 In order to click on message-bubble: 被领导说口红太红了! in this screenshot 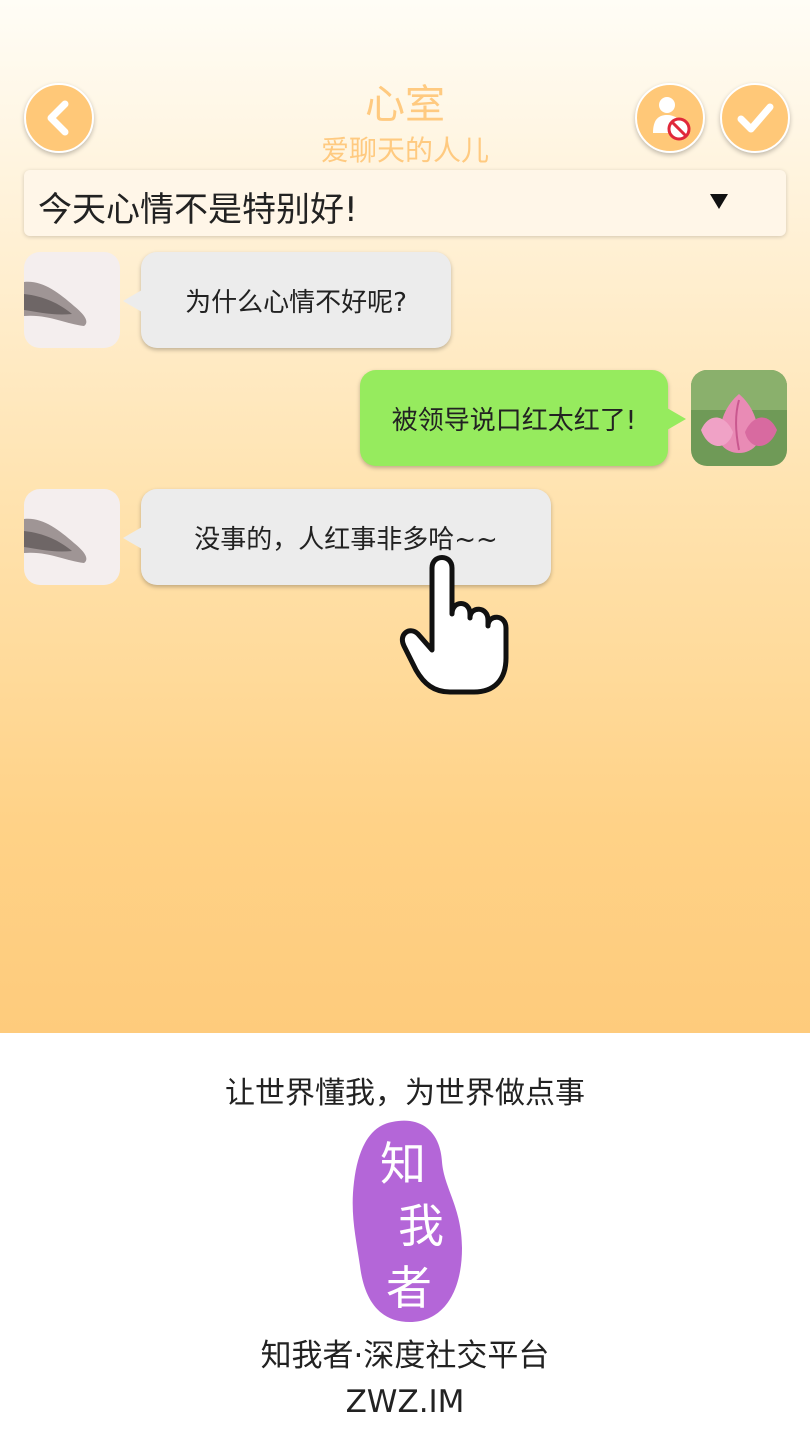, I will do `click(523, 418)`.